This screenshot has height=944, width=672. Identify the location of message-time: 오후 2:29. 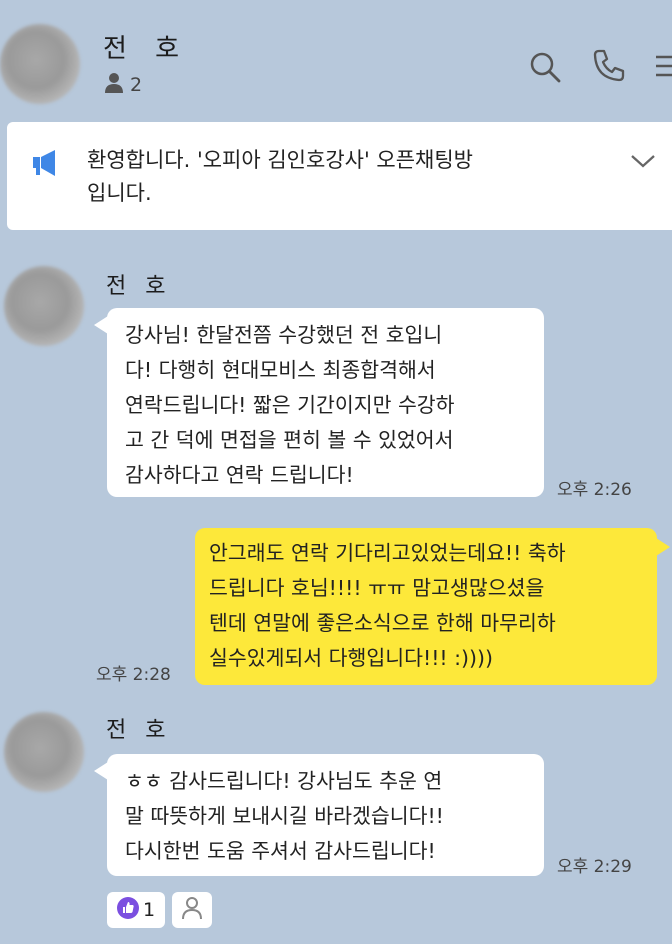
(594, 867).